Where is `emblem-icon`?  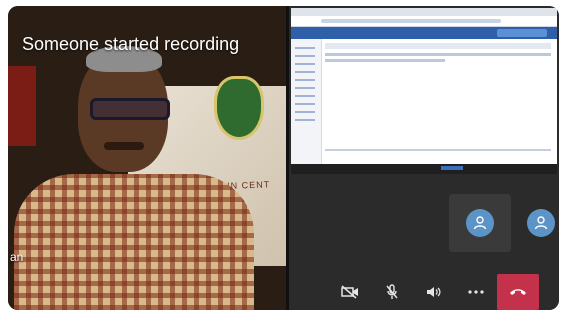 emblem-icon is located at coordinates (239, 108).